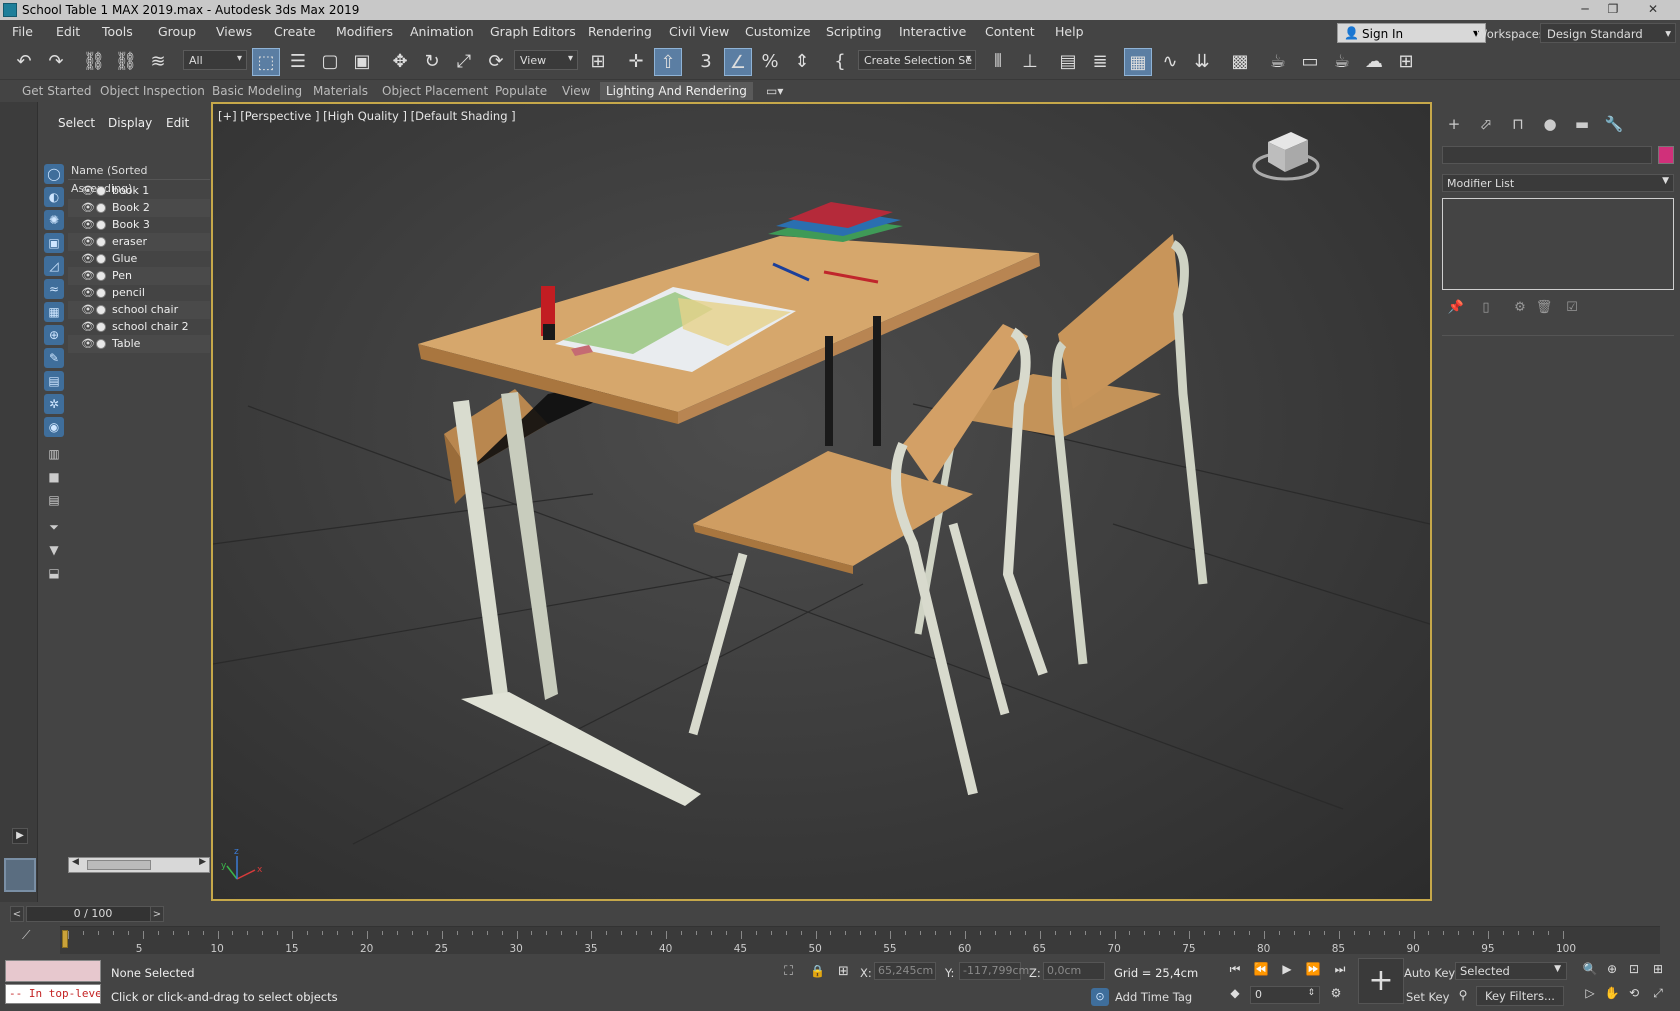  What do you see at coordinates (1544, 309) in the screenshot?
I see `remove-modifier-icon: 🗑` at bounding box center [1544, 309].